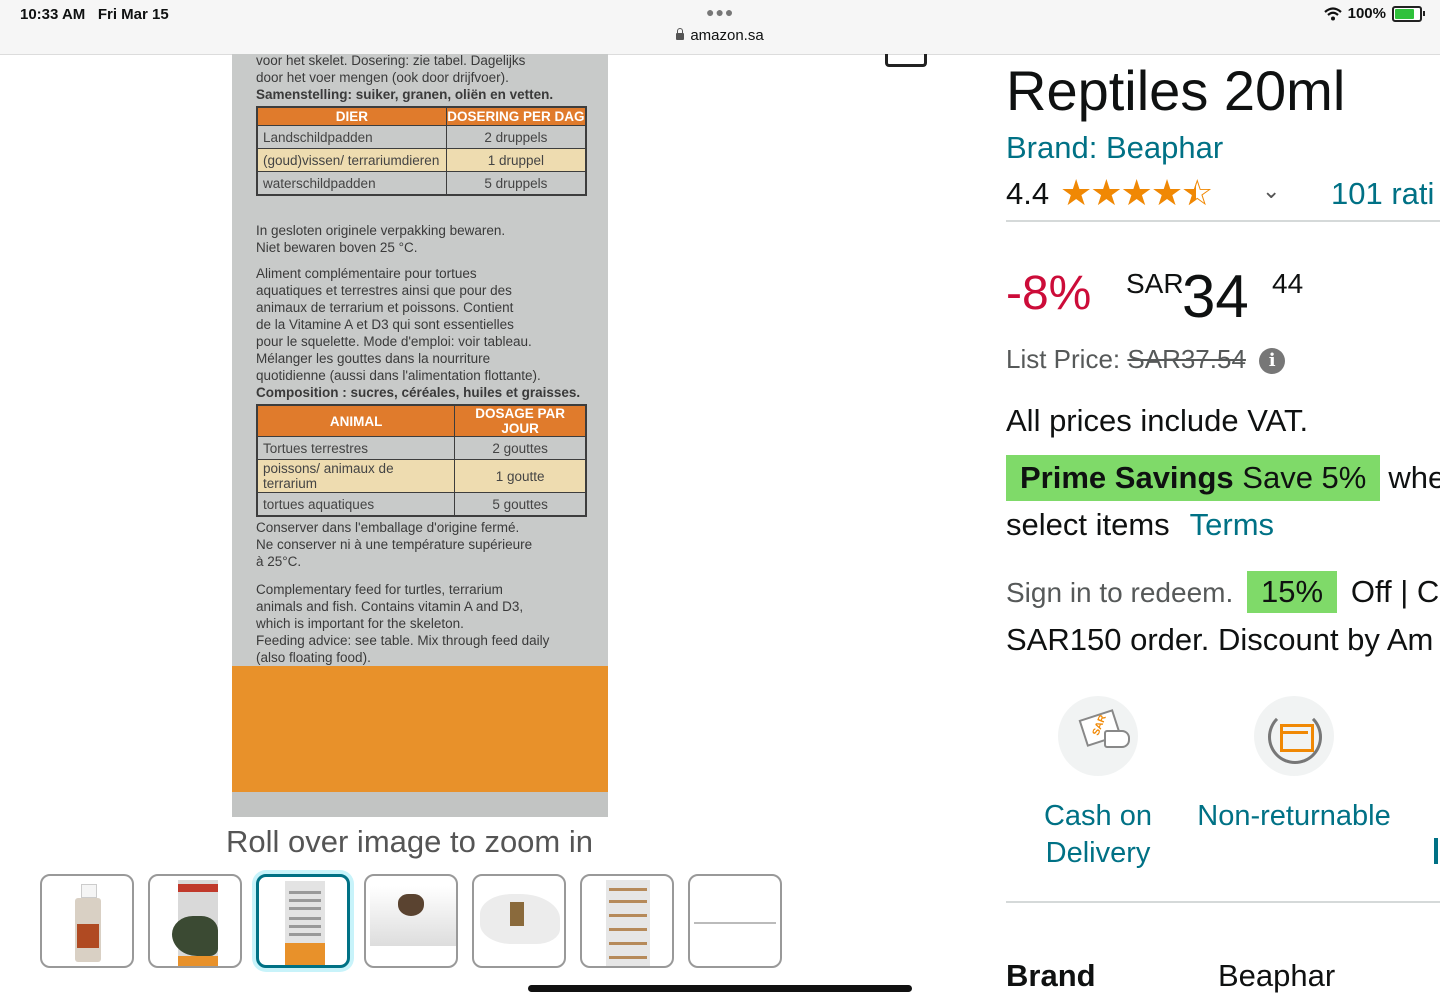  I want to click on terms-link: Terms, so click(1232, 524).